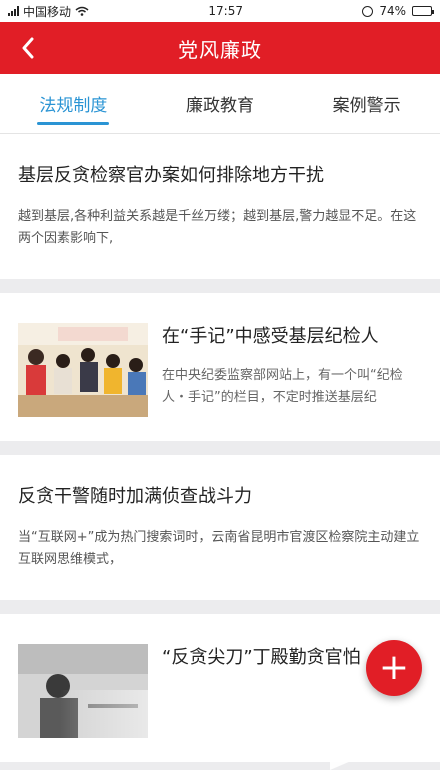  I want to click on plus-icon: +, so click(394, 667).